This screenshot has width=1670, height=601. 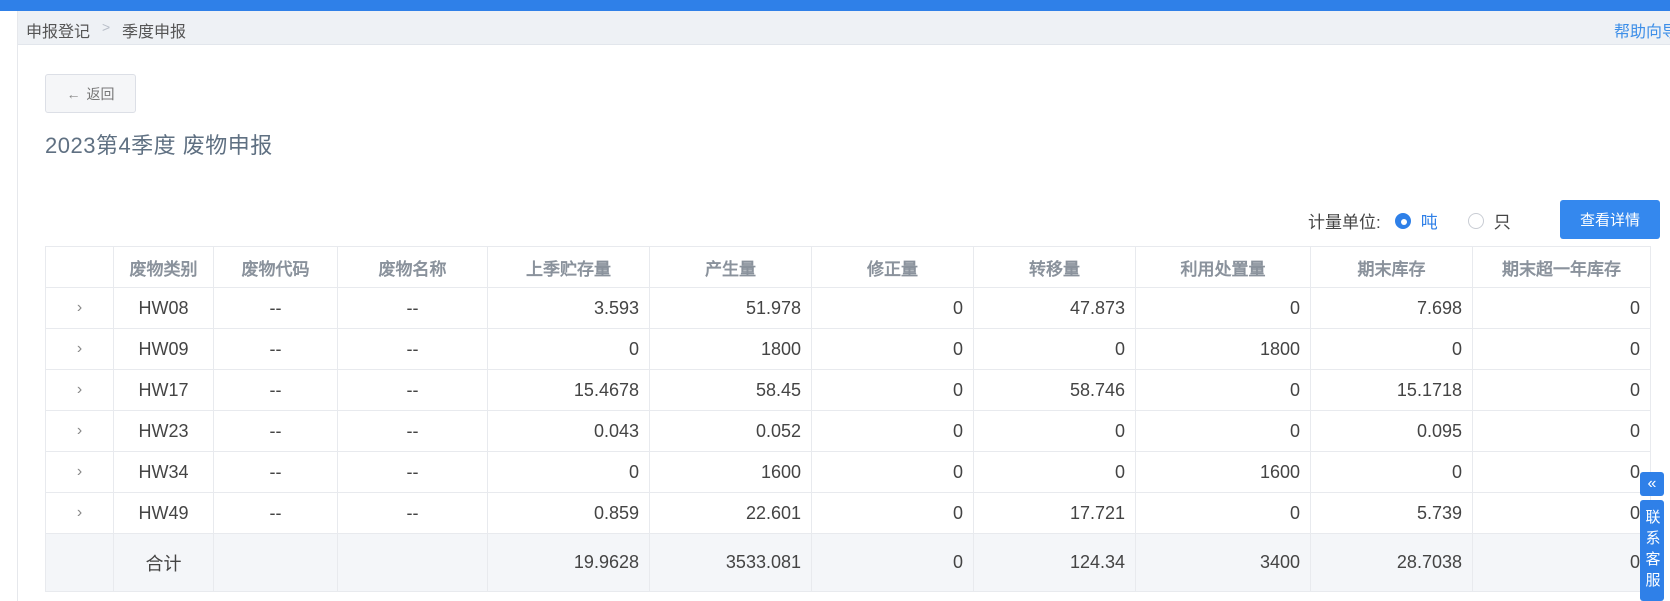 What do you see at coordinates (163, 390) in the screenshot?
I see `cell-category: HW17` at bounding box center [163, 390].